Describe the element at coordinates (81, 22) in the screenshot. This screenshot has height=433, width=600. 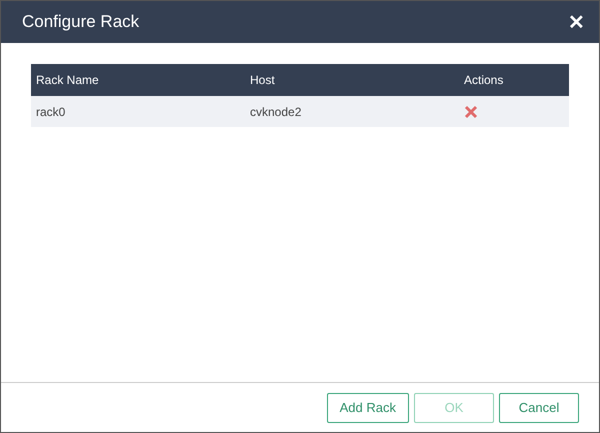
I see `dialog-title: Configure Rack` at that location.